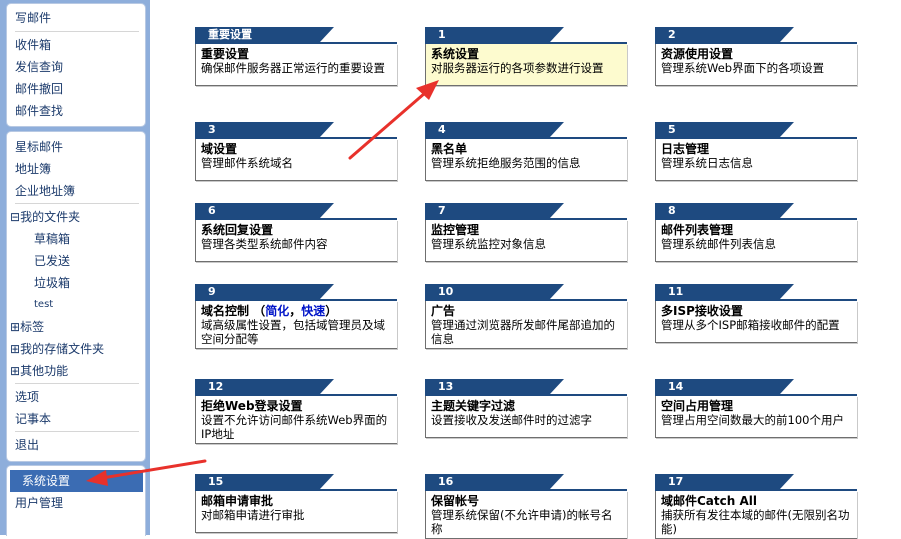 The image size is (901, 539). What do you see at coordinates (724, 386) in the screenshot?
I see `card-tab: 14` at bounding box center [724, 386].